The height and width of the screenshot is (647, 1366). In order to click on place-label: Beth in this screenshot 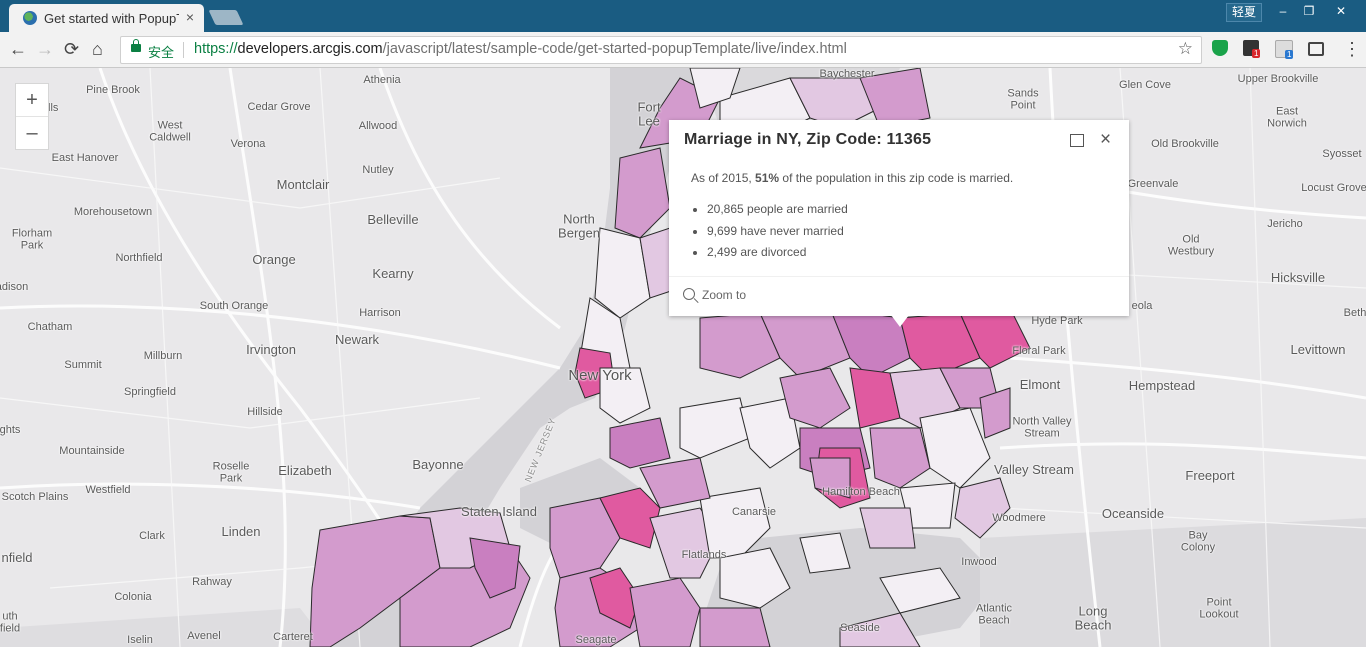, I will do `click(1354, 313)`.